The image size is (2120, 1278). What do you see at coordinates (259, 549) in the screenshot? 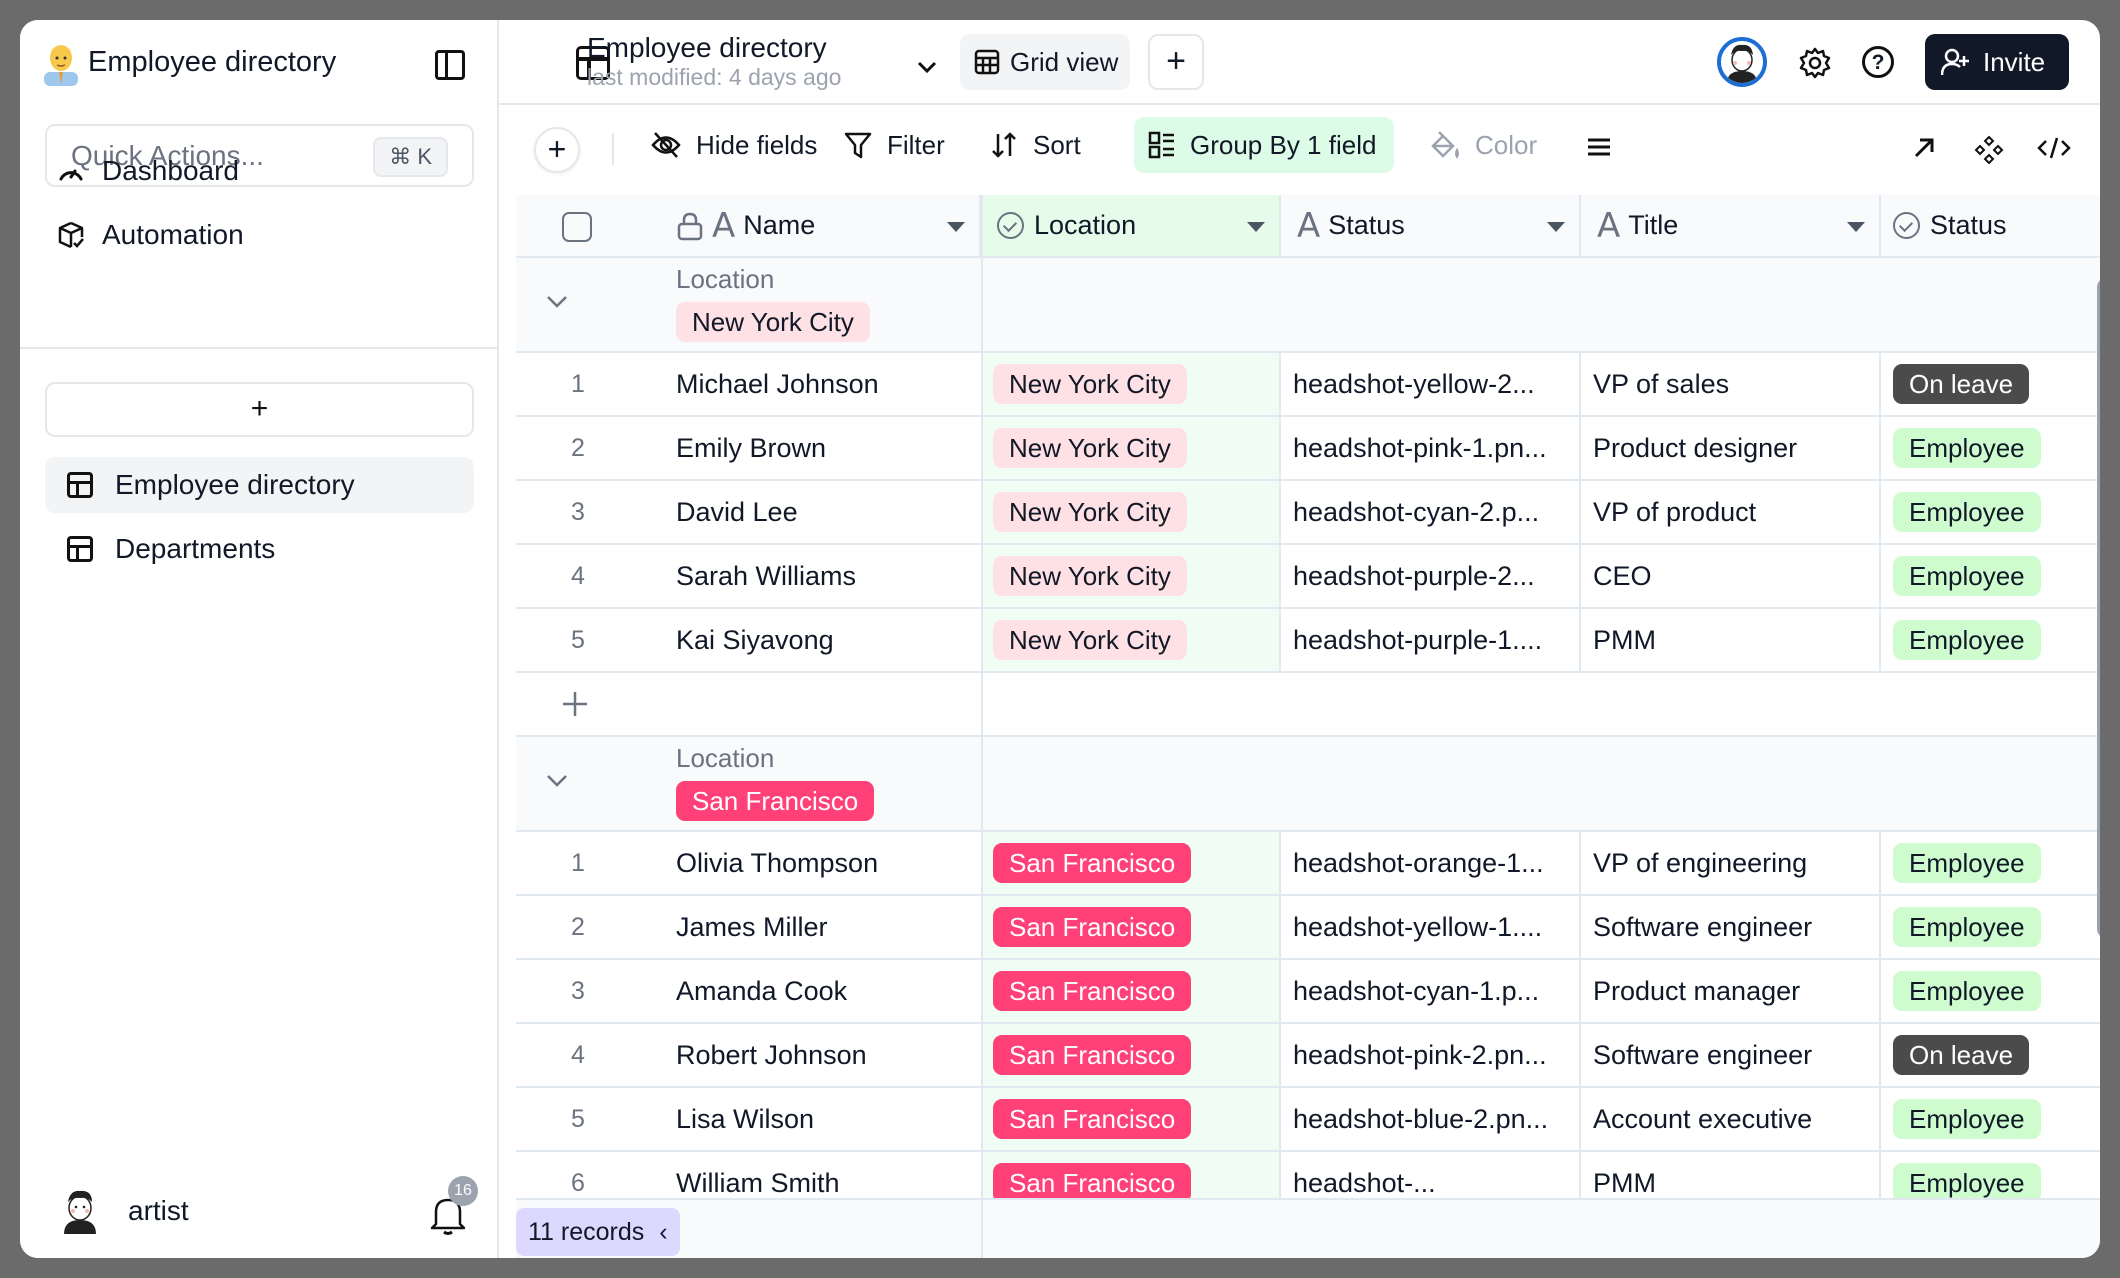
I see `sidebar-table-departments: Departments` at bounding box center [259, 549].